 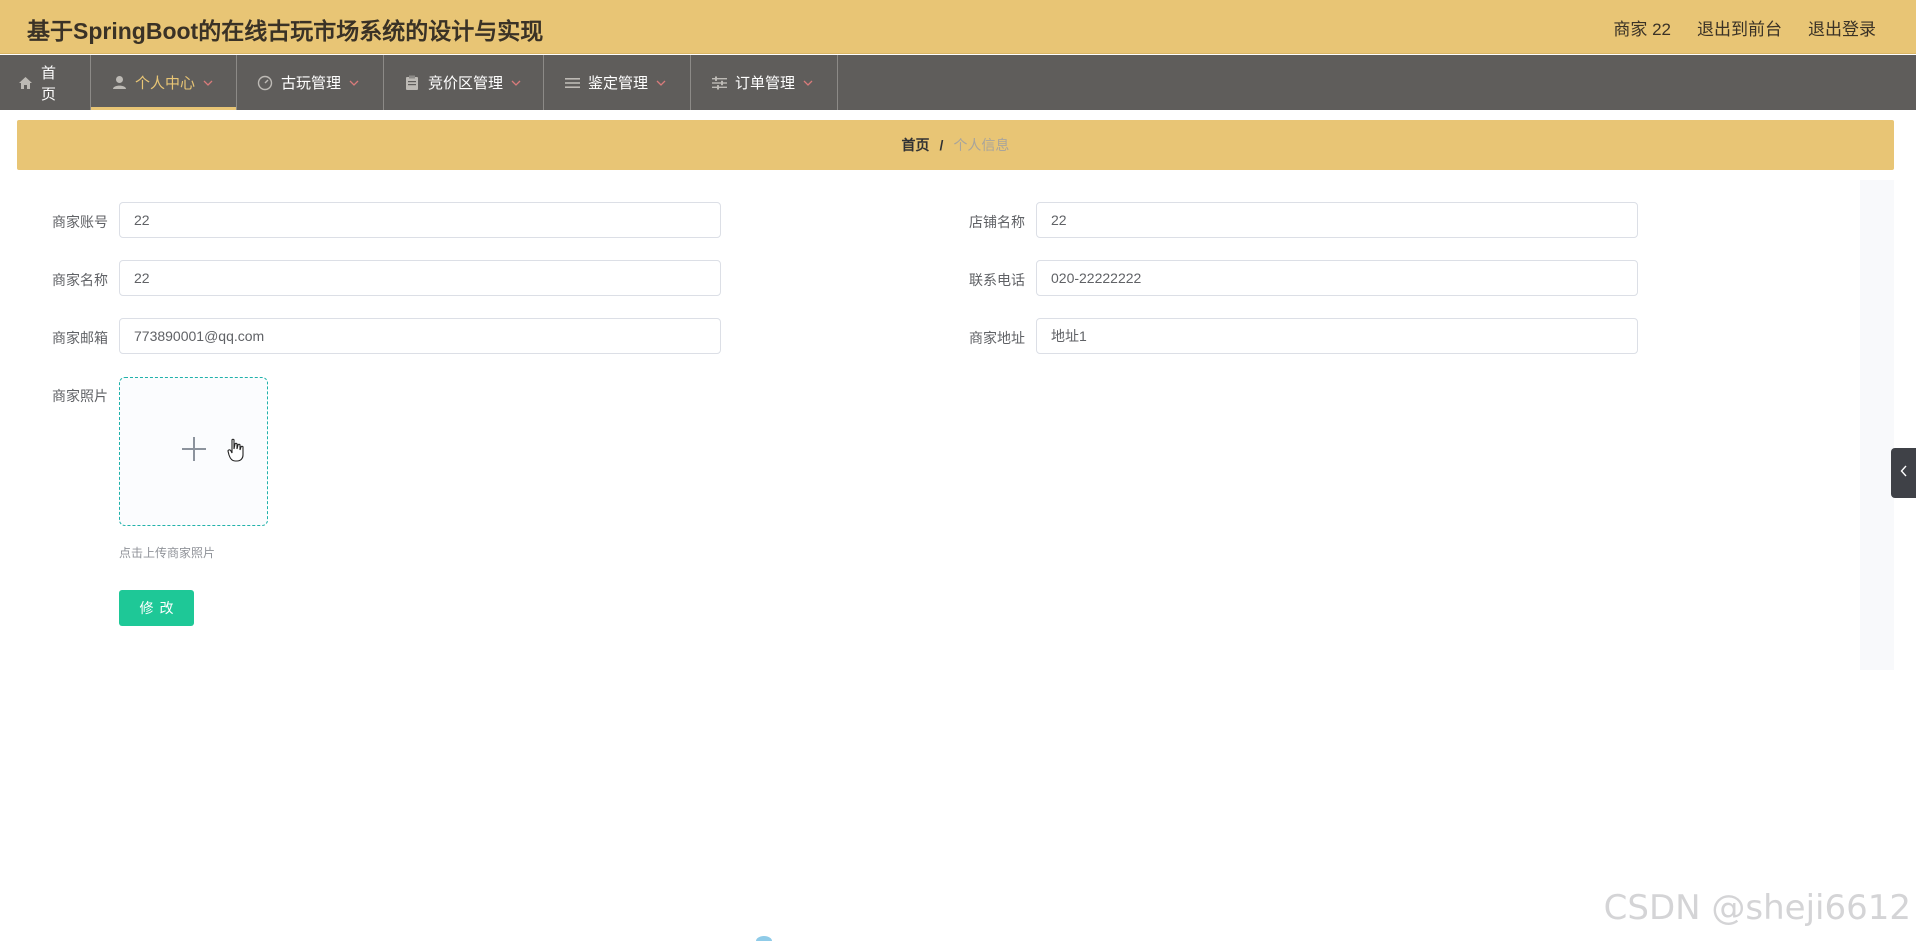 I want to click on nav-item-bidding-management: 竞价区管理, so click(x=464, y=82).